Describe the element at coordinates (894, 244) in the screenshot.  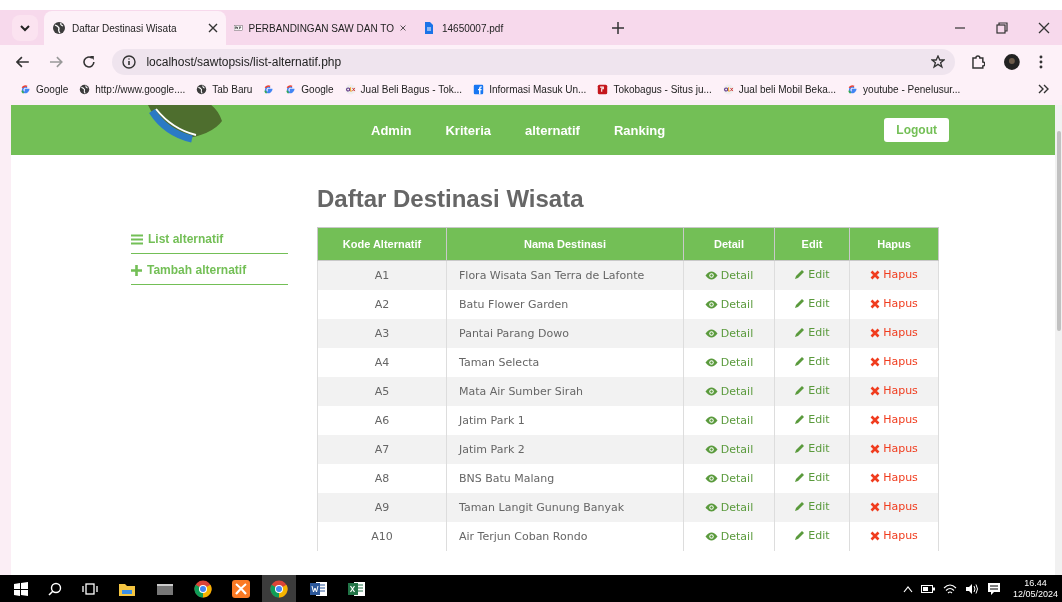
I see `column-header: Hapus` at that location.